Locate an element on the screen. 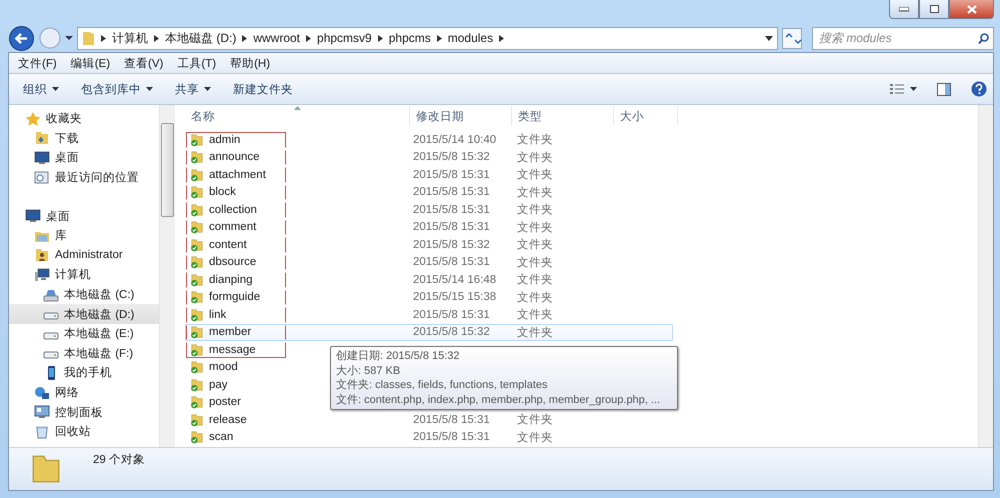 The width and height of the screenshot is (1000, 498). file-name: pay is located at coordinates (218, 384).